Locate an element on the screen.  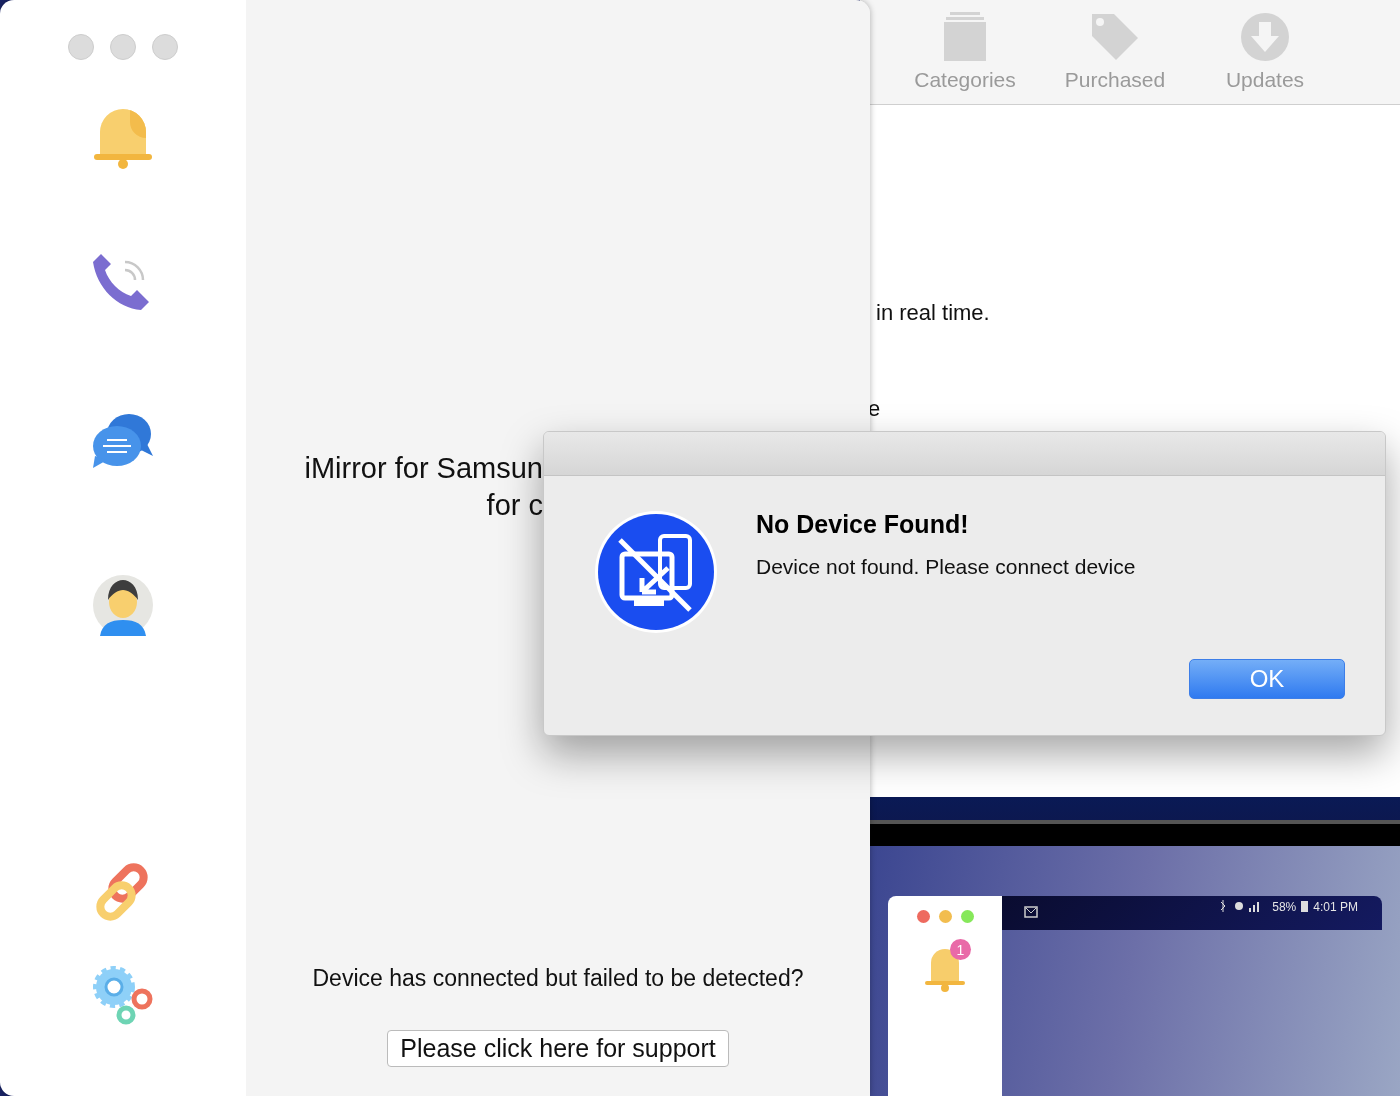
gears-icon is located at coordinates (123, 996).